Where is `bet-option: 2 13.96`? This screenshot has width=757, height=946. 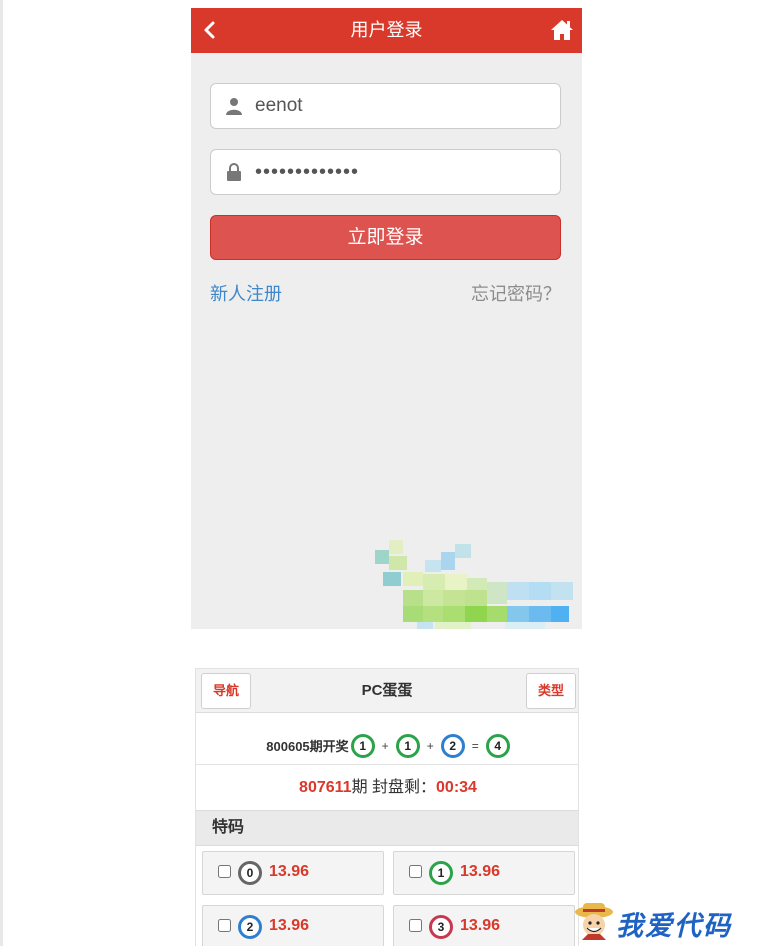 bet-option: 2 13.96 is located at coordinates (293, 925).